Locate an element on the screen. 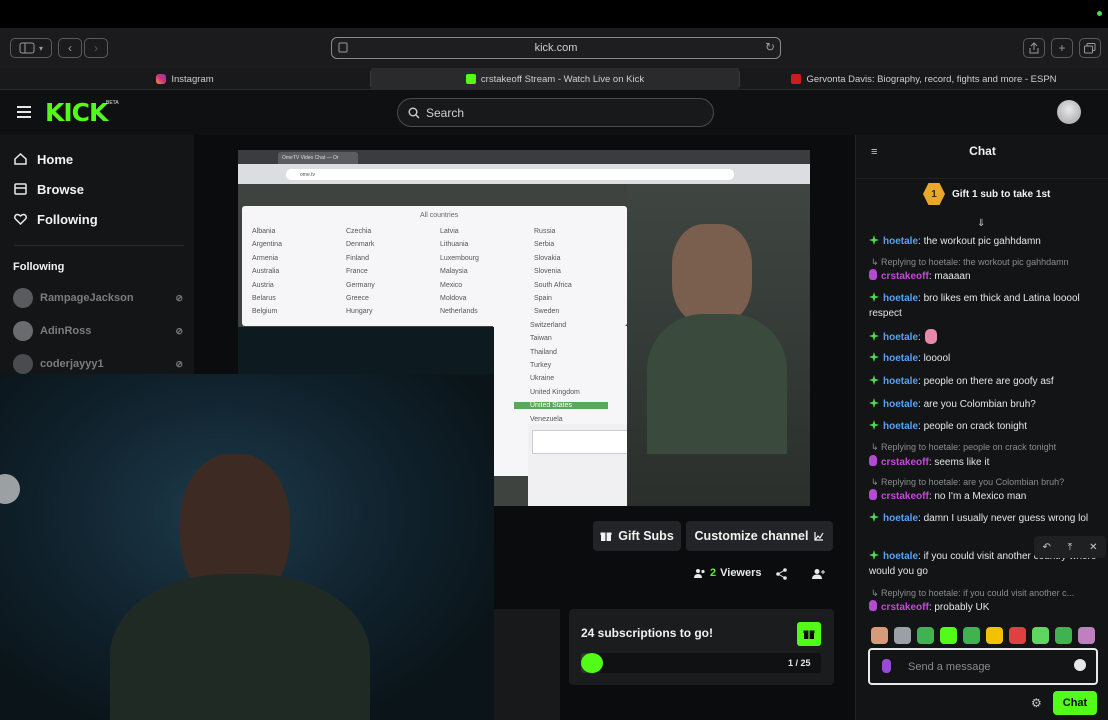  reload-icon: ↻ is located at coordinates (770, 47).